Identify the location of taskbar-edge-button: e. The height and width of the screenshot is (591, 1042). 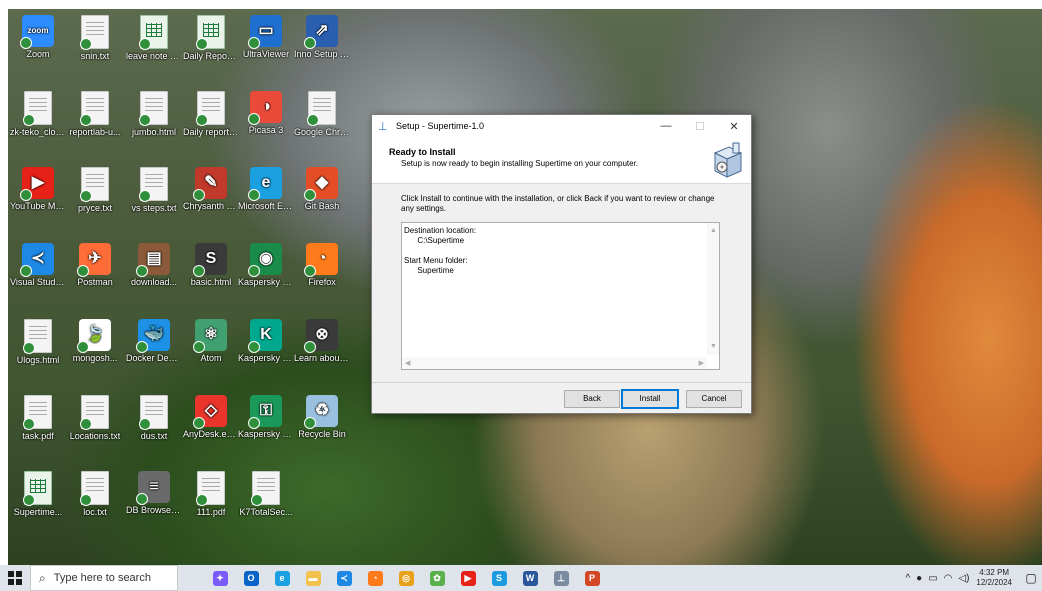
(282, 578).